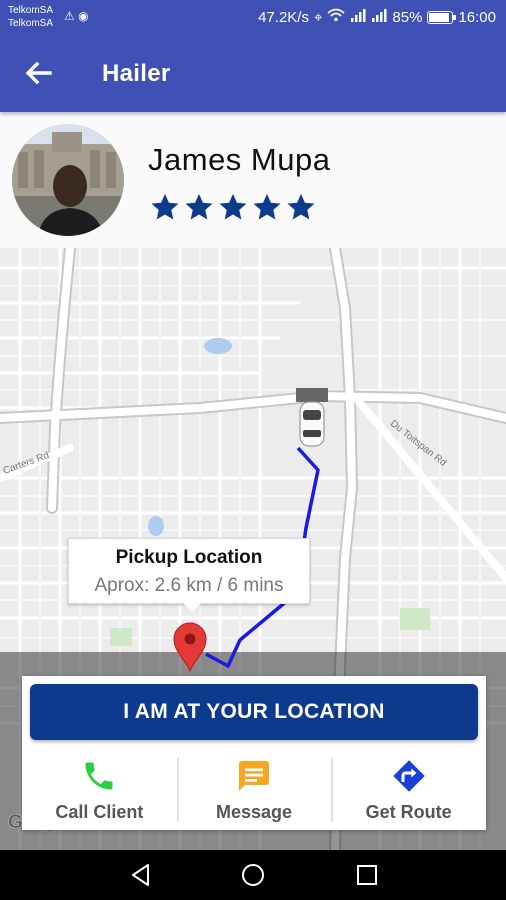 Image resolution: width=506 pixels, height=900 pixels. Describe the element at coordinates (141, 875) in the screenshot. I see `nav-back-icon` at that location.